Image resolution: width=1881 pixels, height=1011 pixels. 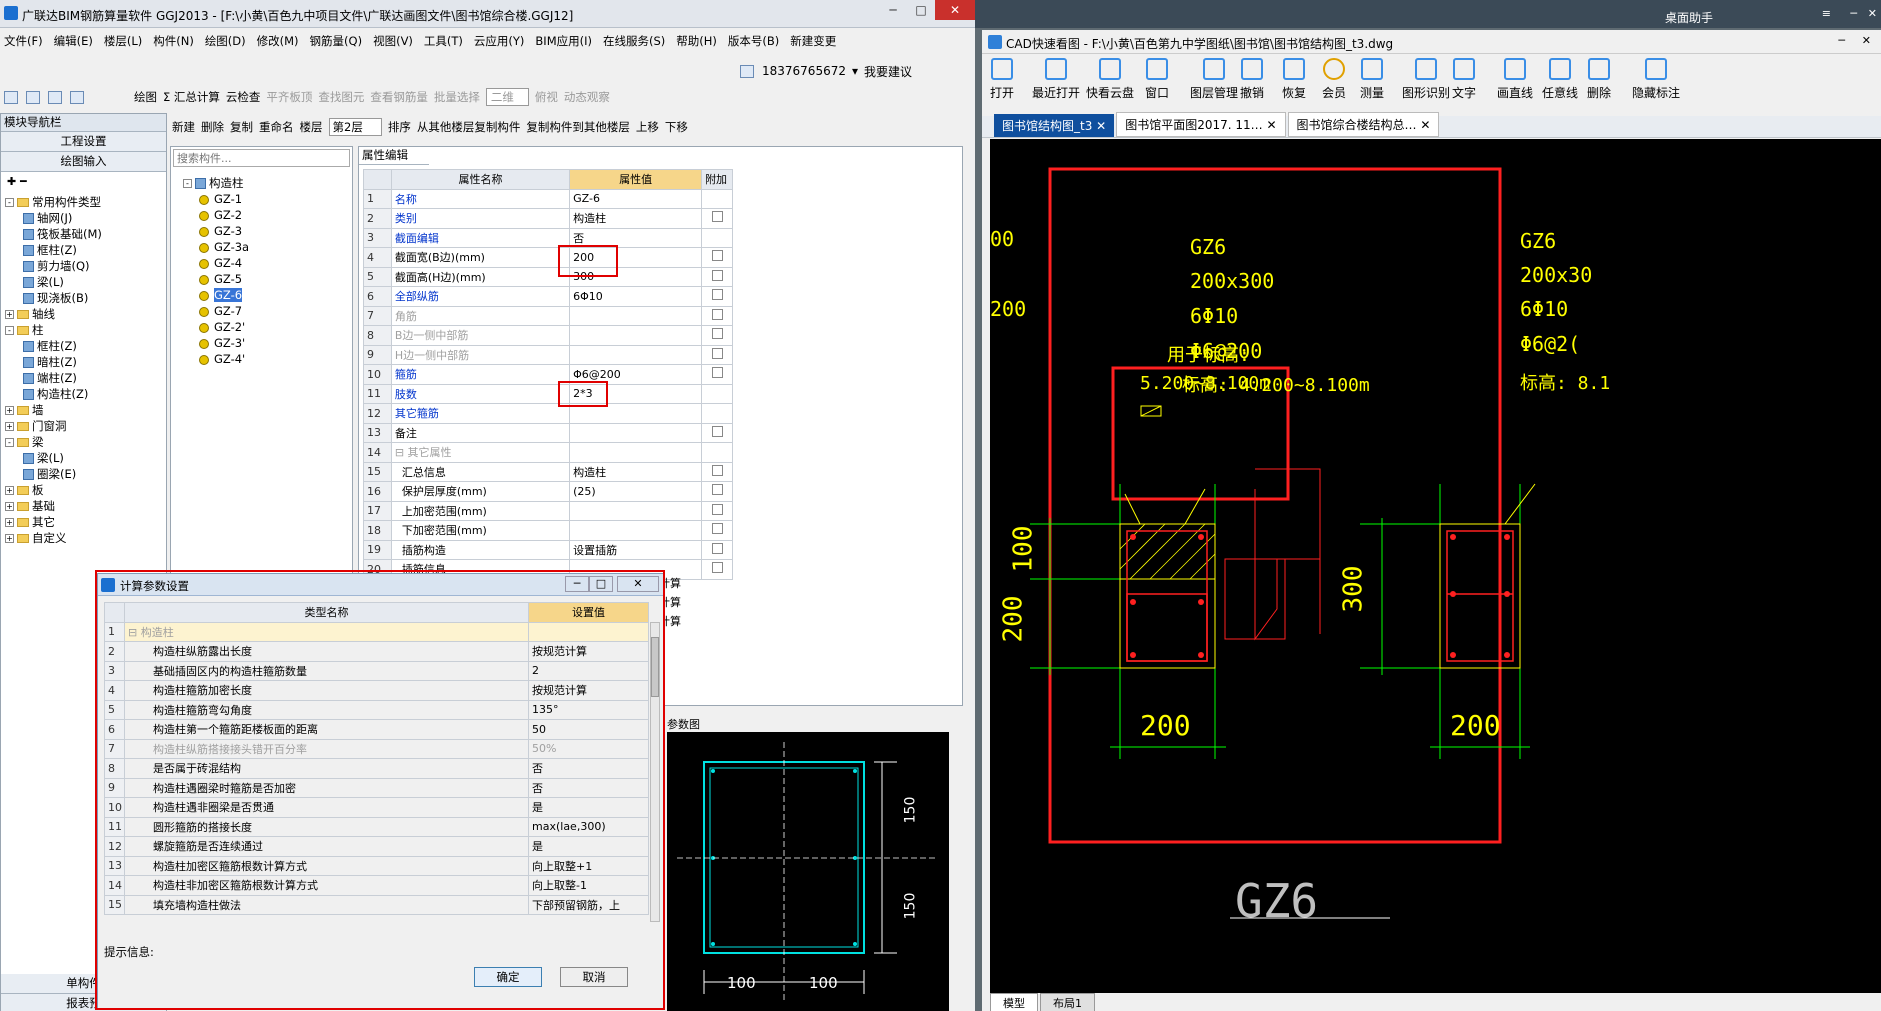 I want to click on component-item: GZ-3', so click(x=216, y=343).